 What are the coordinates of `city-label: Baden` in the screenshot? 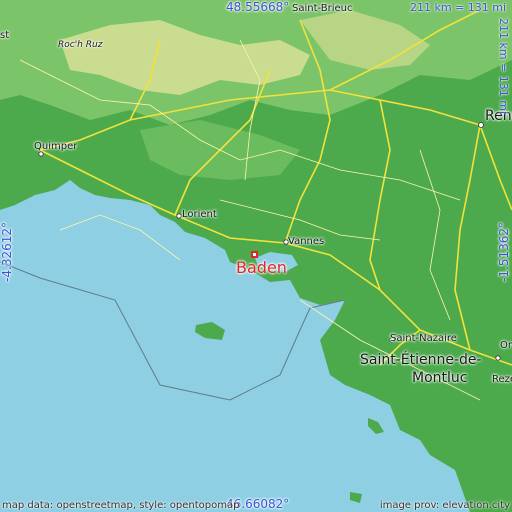 It's located at (261, 267).